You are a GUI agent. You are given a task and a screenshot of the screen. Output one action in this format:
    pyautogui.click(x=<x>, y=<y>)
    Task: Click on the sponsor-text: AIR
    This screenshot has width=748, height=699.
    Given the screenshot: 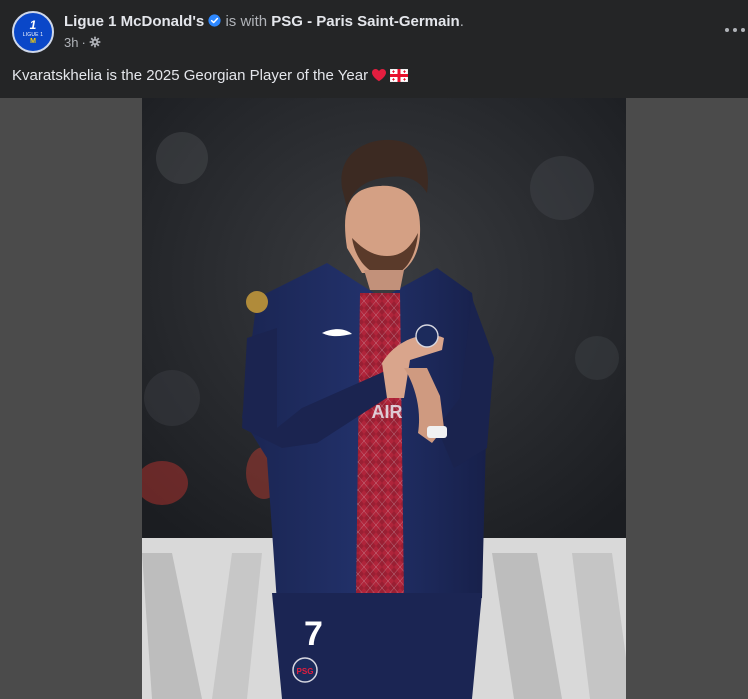 What is the action you would take?
    pyautogui.click(x=387, y=412)
    